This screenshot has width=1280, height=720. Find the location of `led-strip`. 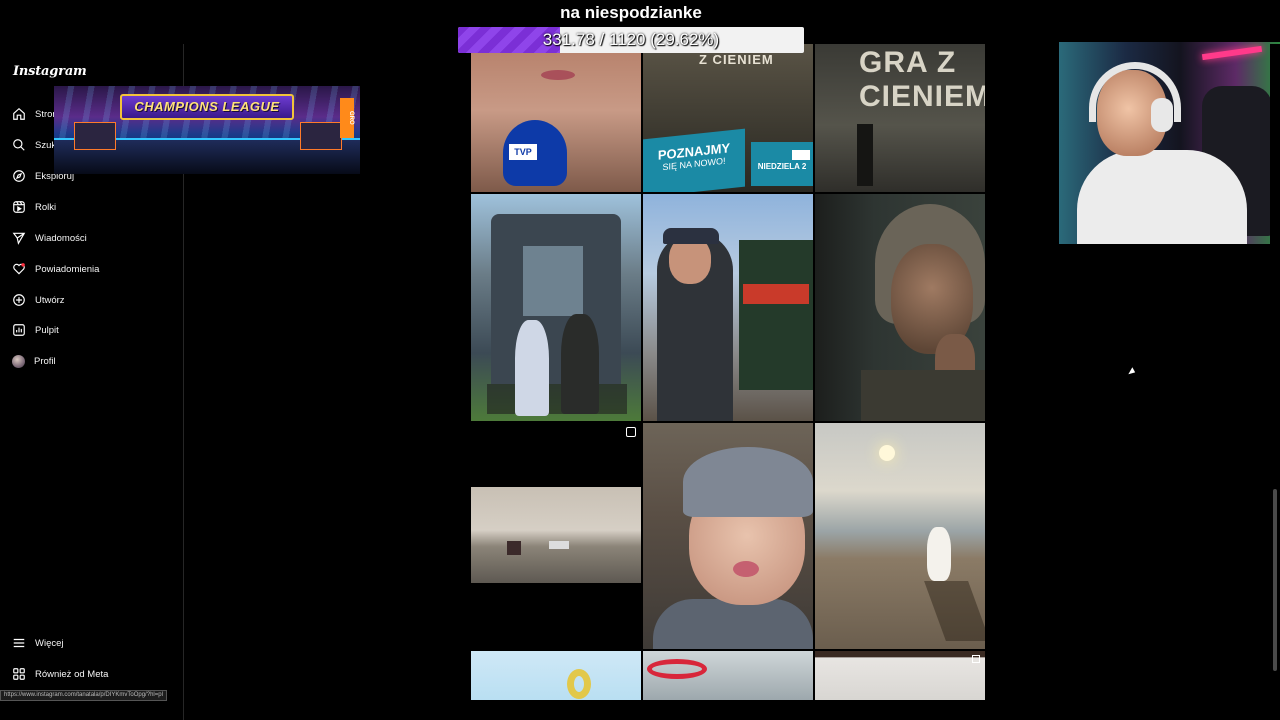

led-strip is located at coordinates (1232, 53).